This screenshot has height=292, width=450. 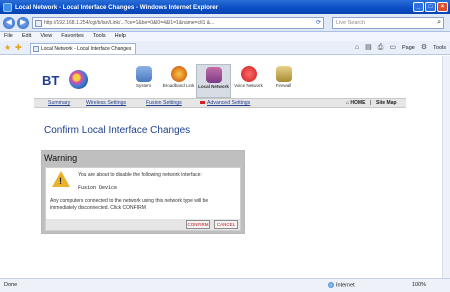 What do you see at coordinates (86, 49) in the screenshot?
I see `tab-title: Local Network - Local Interface Changes` at bounding box center [86, 49].